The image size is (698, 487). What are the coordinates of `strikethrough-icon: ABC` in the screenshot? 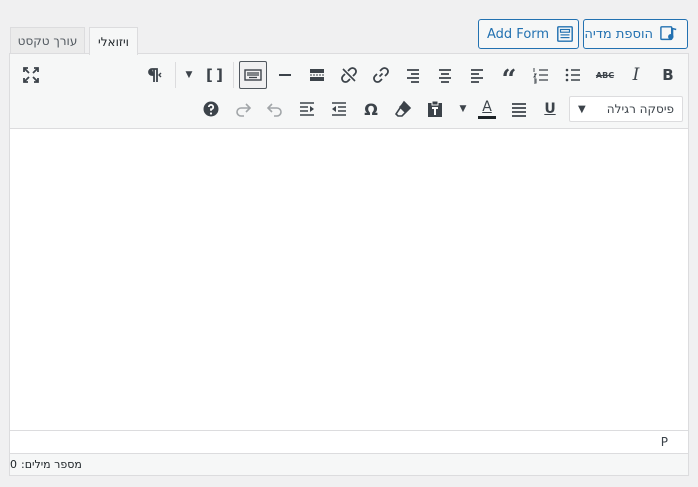 It's located at (605, 75).